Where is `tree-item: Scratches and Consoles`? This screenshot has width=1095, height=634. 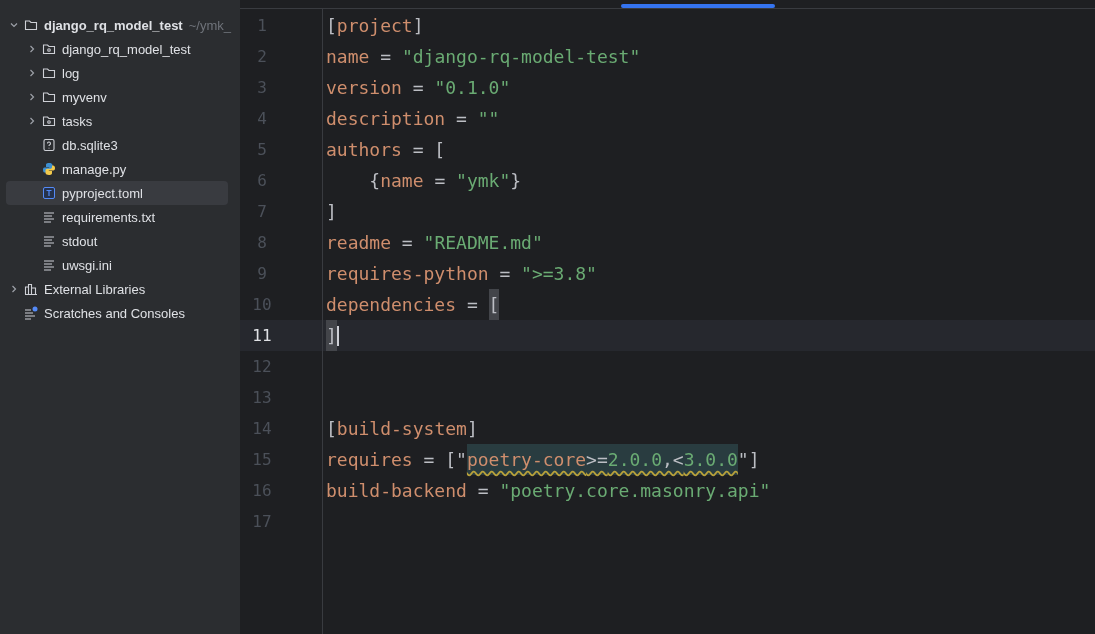
tree-item: Scratches and Consoles is located at coordinates (122, 313).